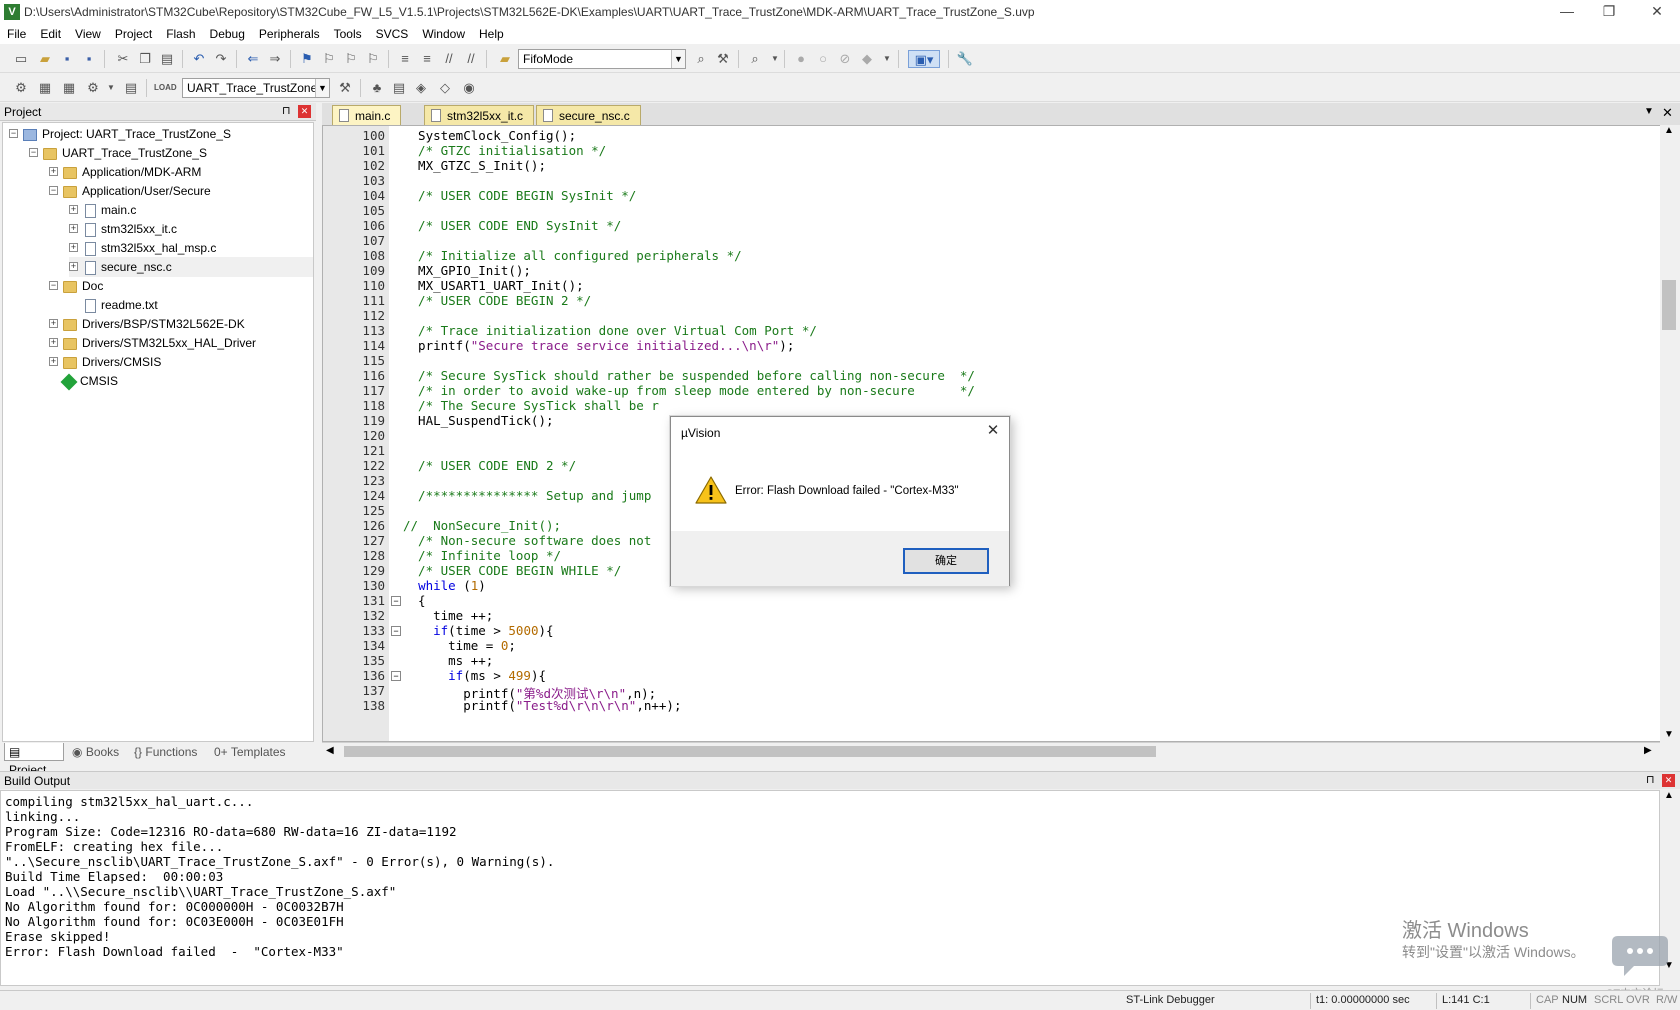 This screenshot has height=1010, width=1680. I want to click on menu-project: Project, so click(133, 34).